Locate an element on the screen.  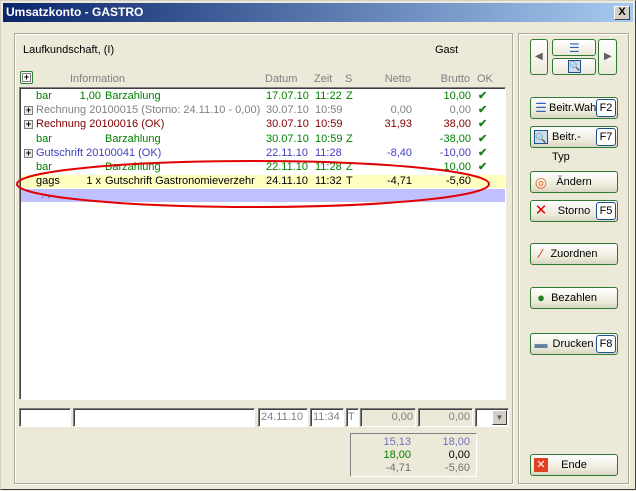
drucken-label: Drucken is located at coordinates (573, 344).